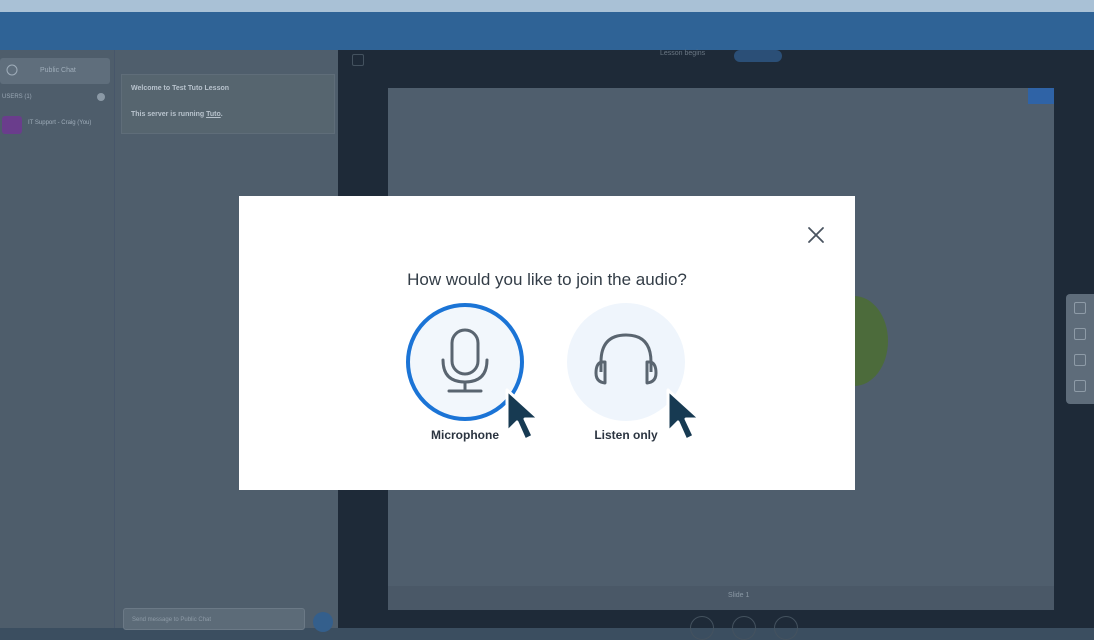 The image size is (1094, 640). Describe the element at coordinates (60, 123) in the screenshot. I see `user-name: IT Support - Craig (You)` at that location.